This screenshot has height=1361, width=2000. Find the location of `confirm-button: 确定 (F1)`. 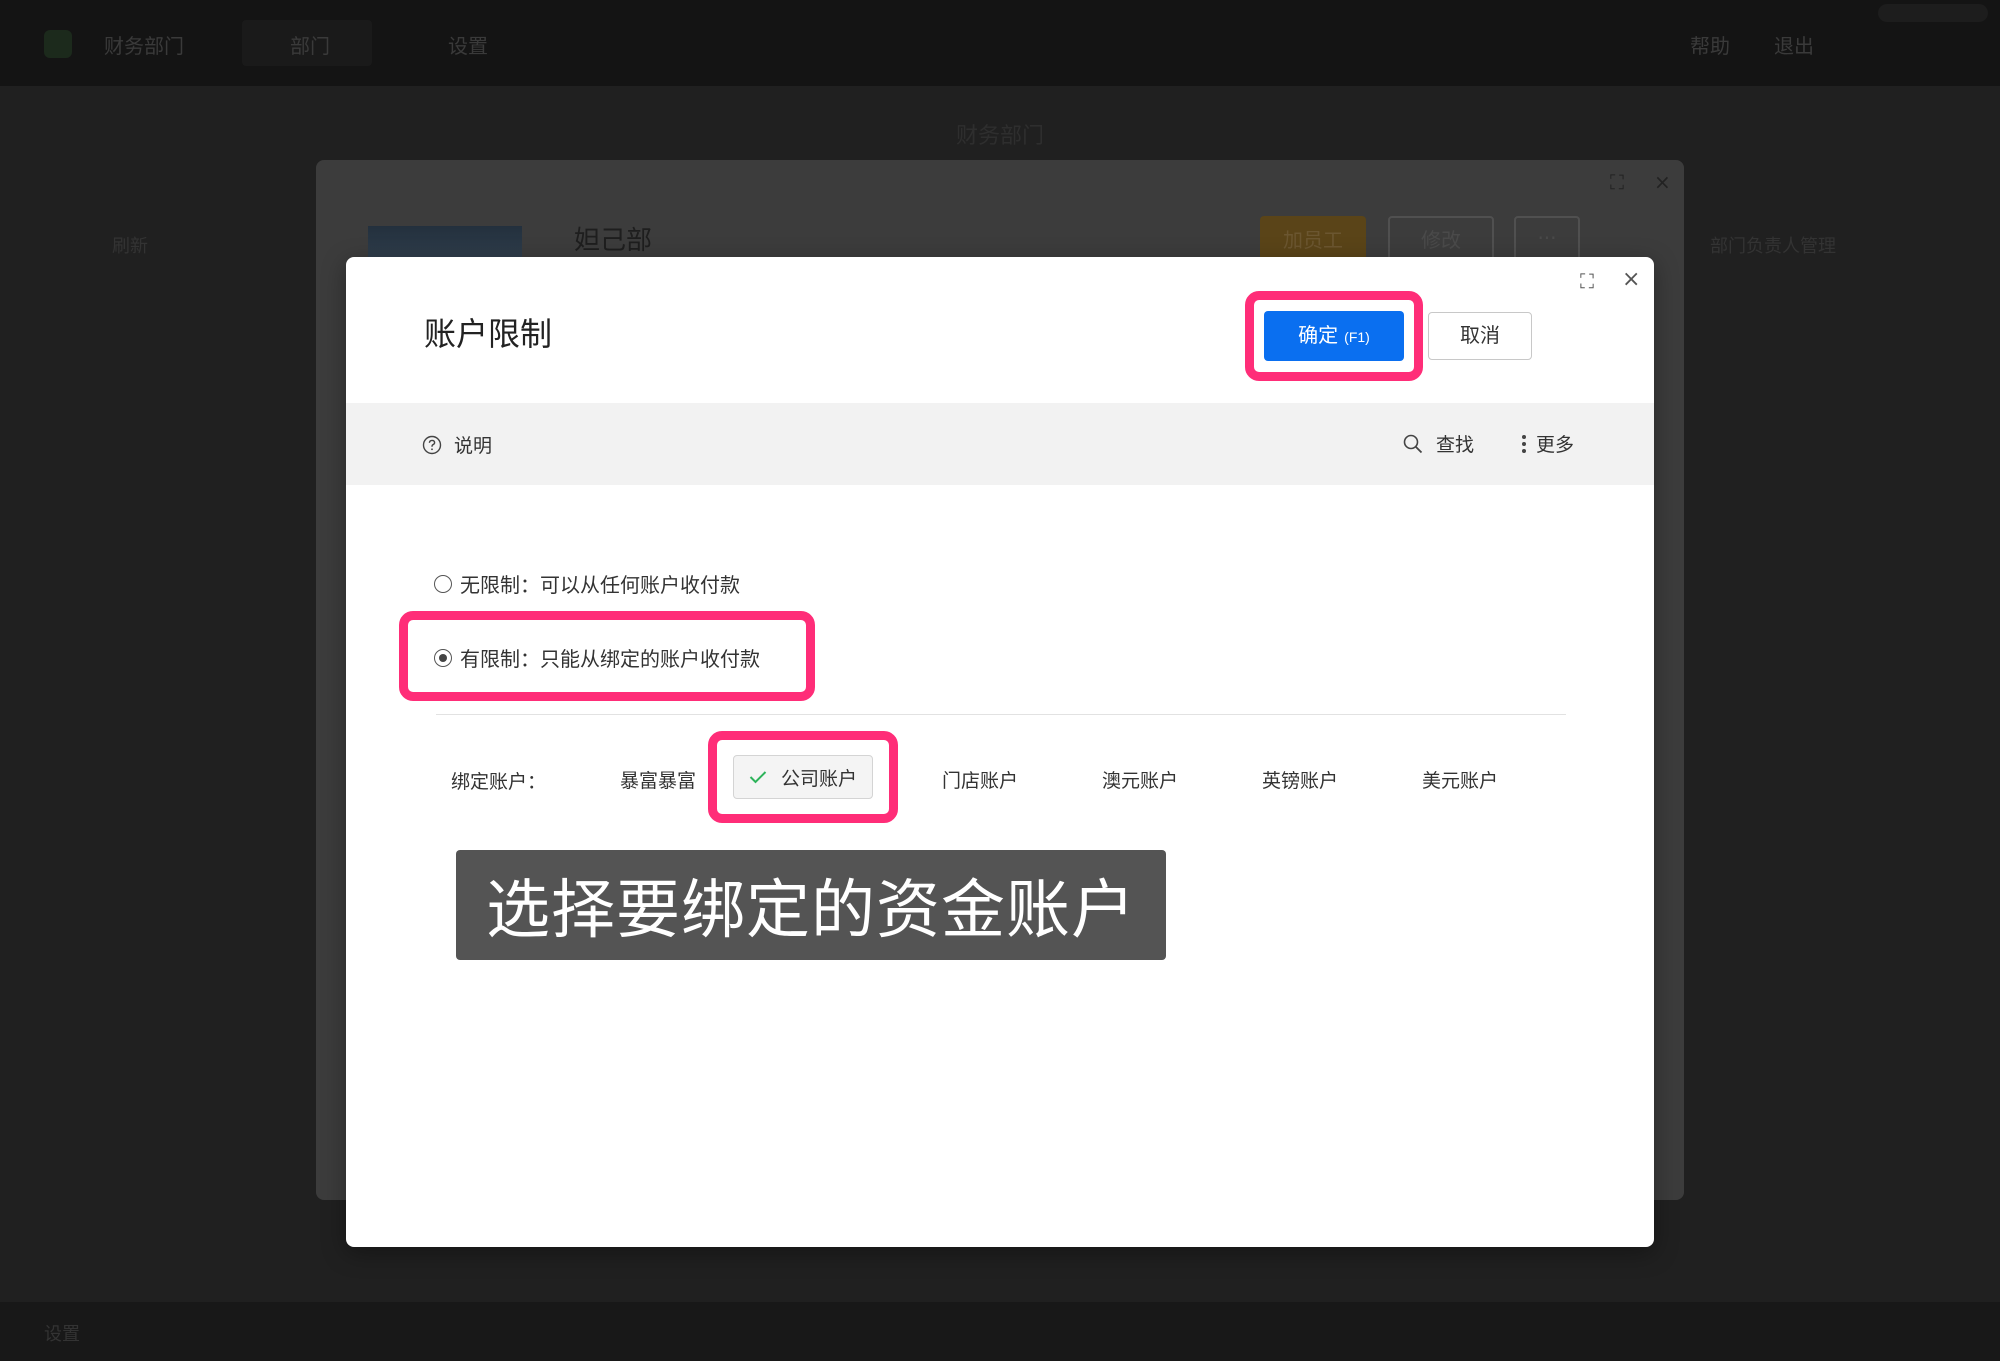

confirm-button: 确定 (F1) is located at coordinates (1334, 336).